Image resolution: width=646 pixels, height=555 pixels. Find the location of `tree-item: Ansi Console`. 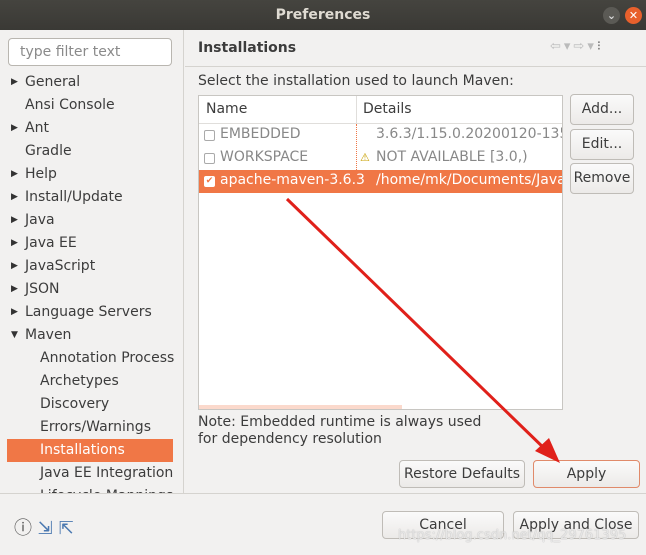

tree-item: Ansi Console is located at coordinates (91, 105).